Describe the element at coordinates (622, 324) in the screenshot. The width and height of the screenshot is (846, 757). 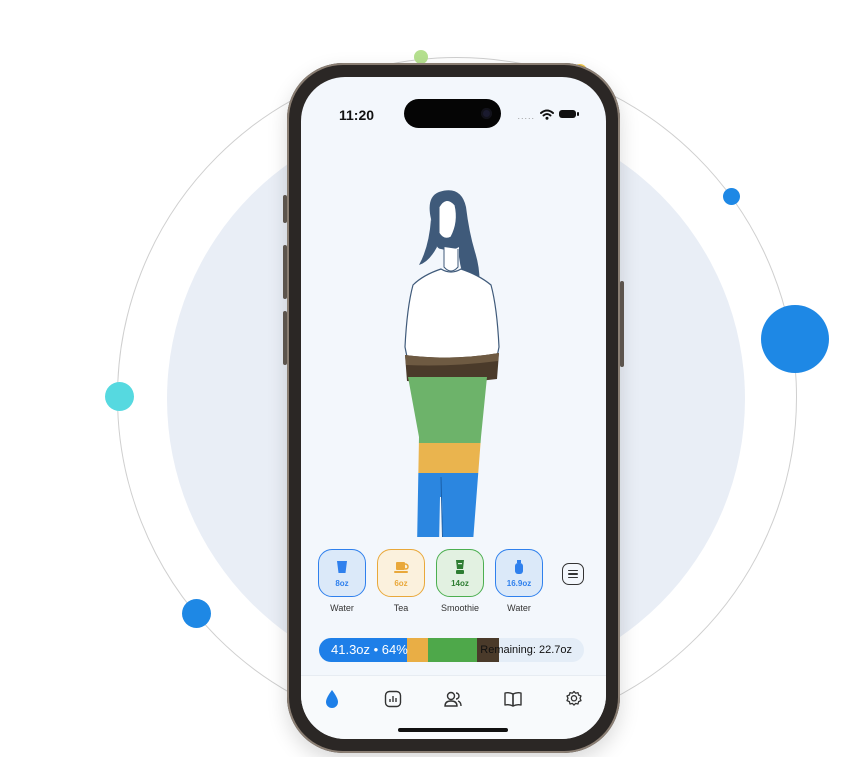
I see `power-button` at that location.